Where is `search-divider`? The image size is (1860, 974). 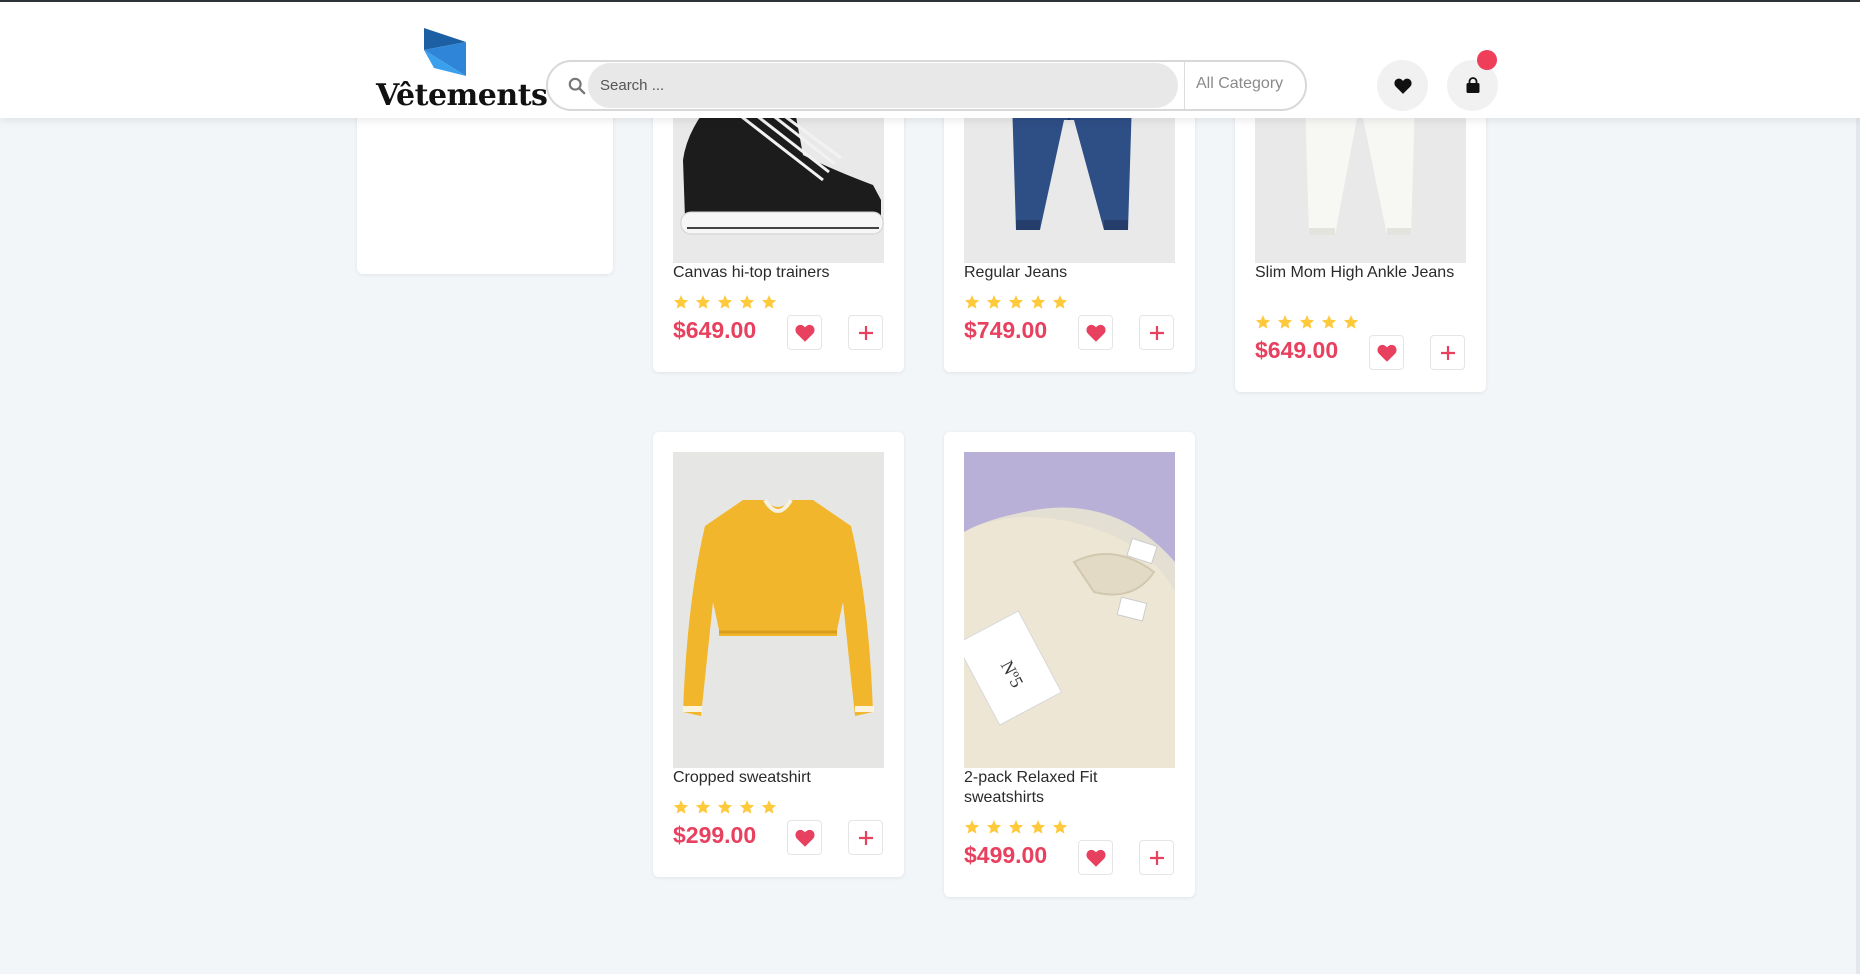
search-divider is located at coordinates (1184, 85).